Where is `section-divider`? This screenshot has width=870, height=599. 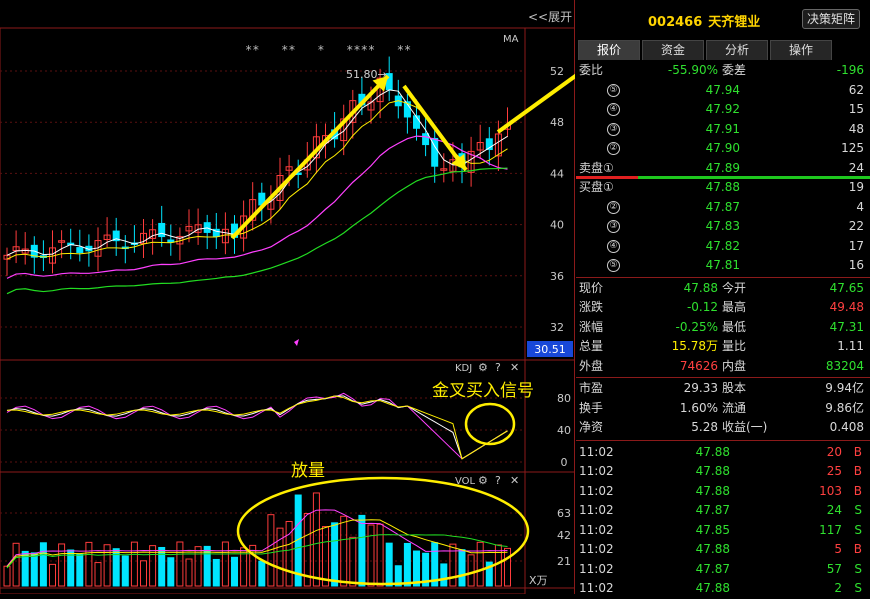
section-divider is located at coordinates (723, 377).